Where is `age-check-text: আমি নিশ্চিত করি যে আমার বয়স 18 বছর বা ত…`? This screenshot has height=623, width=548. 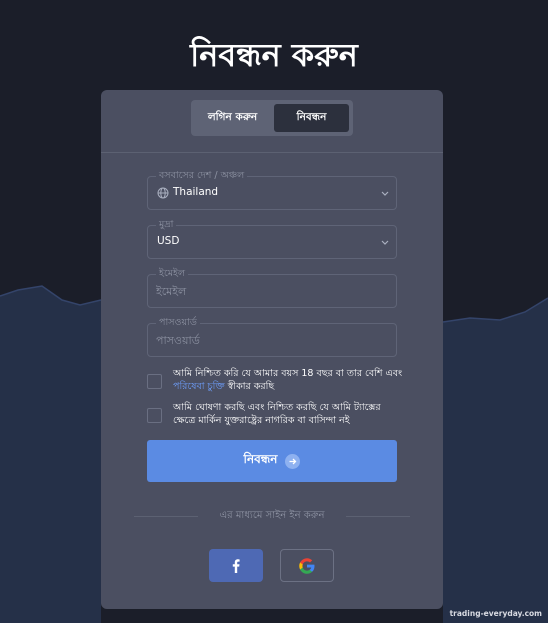 age-check-text: আমি নিশ্চিত করি যে আমার বয়স 18 বছর বা ত… is located at coordinates (288, 380).